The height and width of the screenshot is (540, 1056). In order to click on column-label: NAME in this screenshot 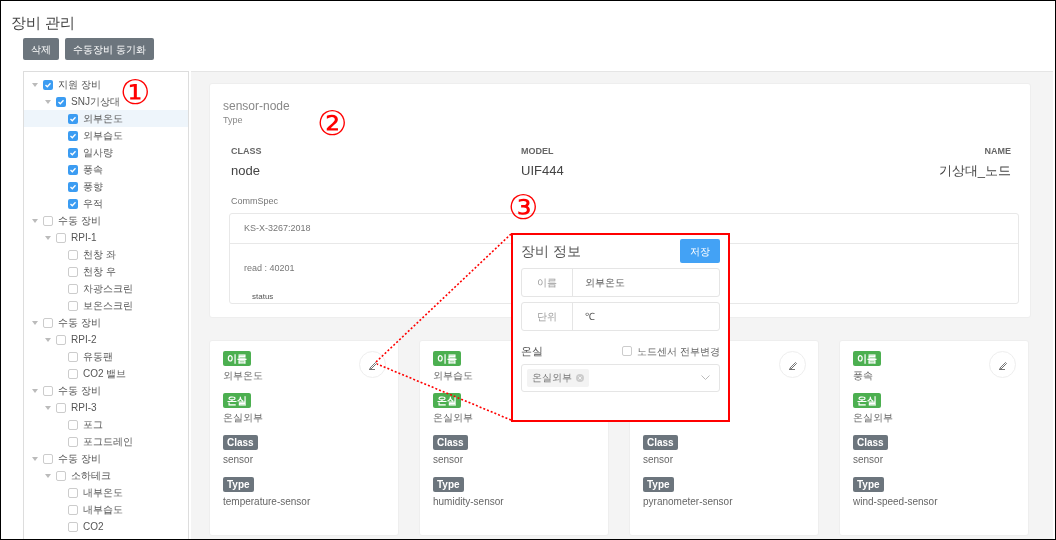, I will do `click(997, 151)`.